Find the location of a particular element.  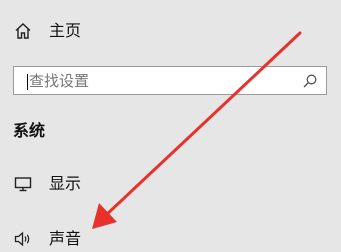

speaker-icon is located at coordinates (23, 239).